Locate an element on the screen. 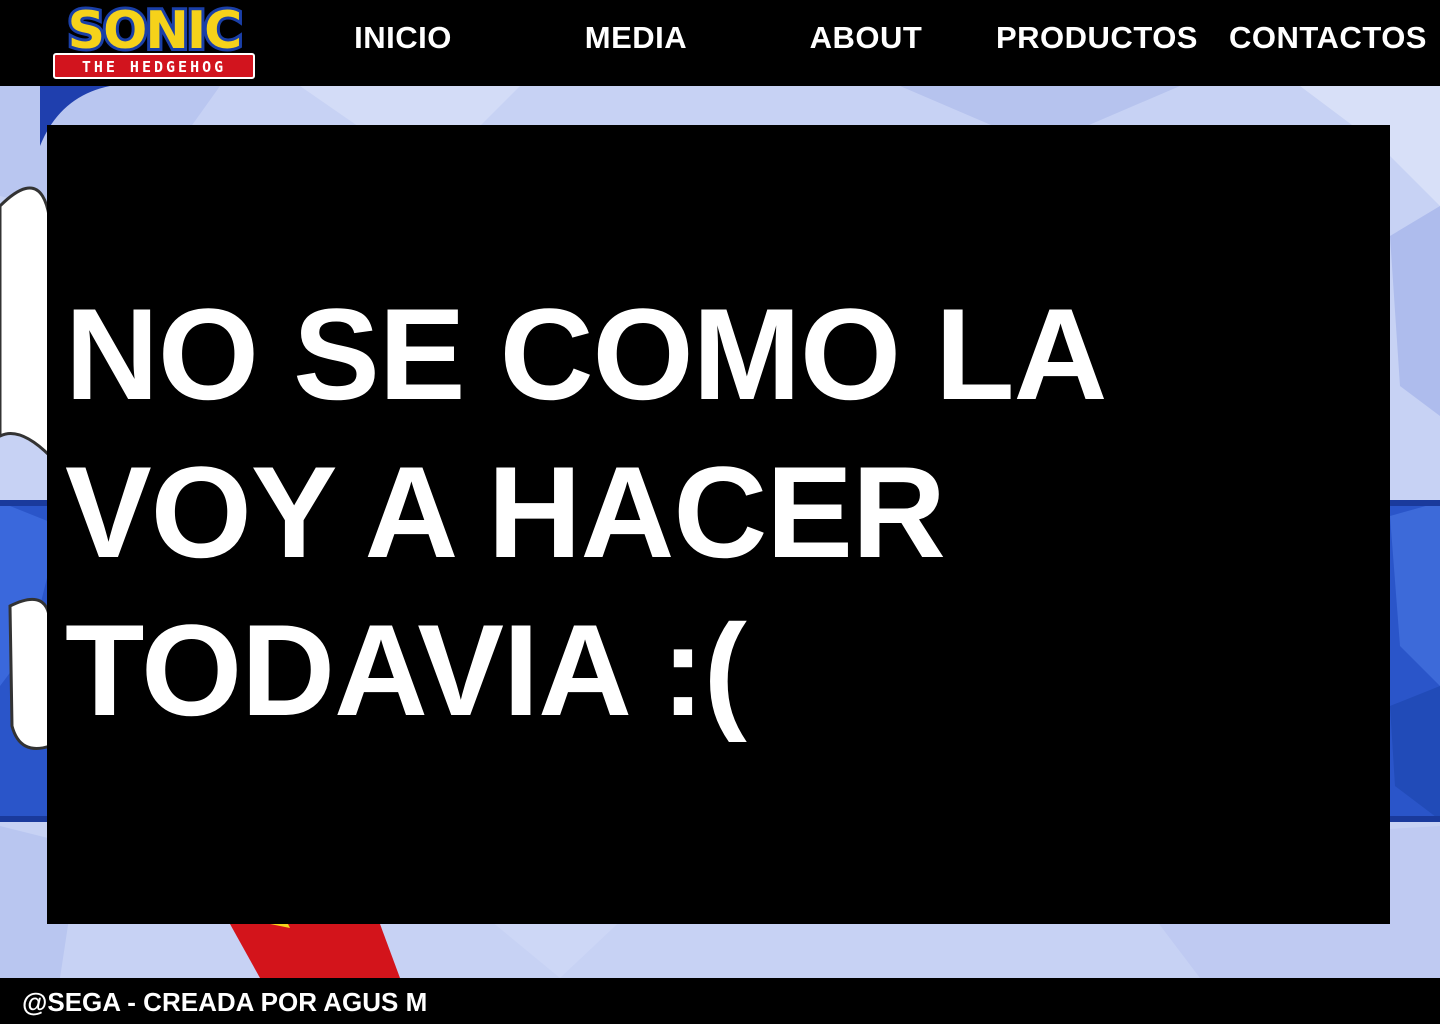 The image size is (1440, 1024). nav-link-productos: PRODUCTOS is located at coordinates (1097, 38).